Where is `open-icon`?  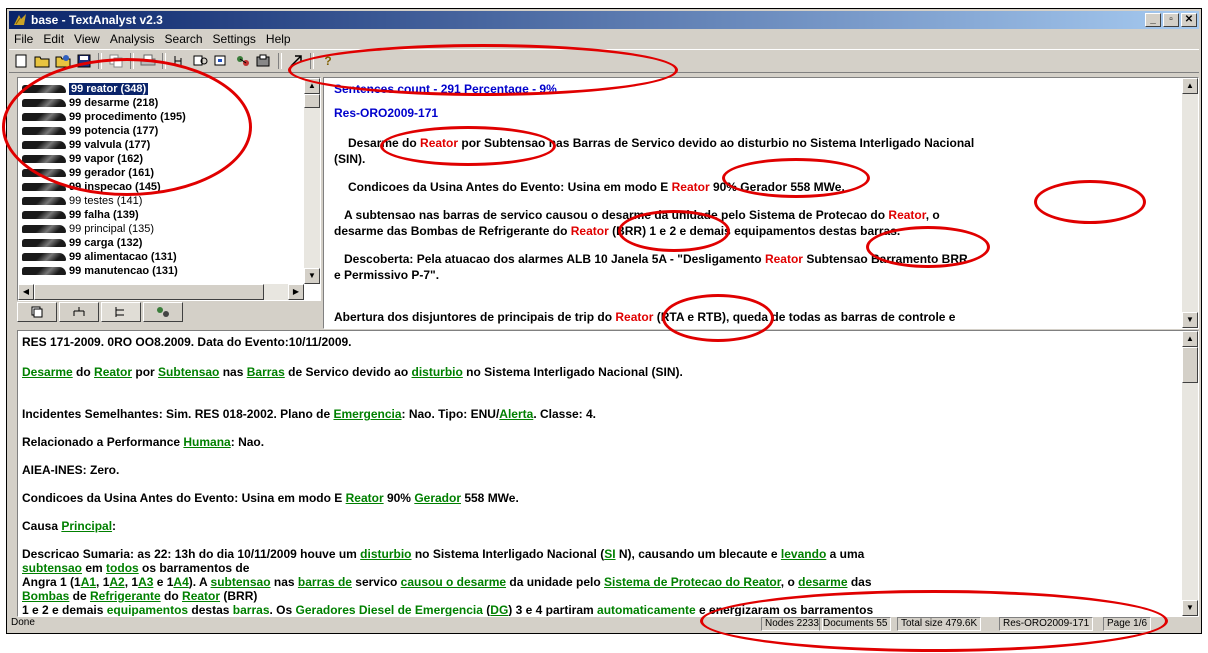 open-icon is located at coordinates (42, 61).